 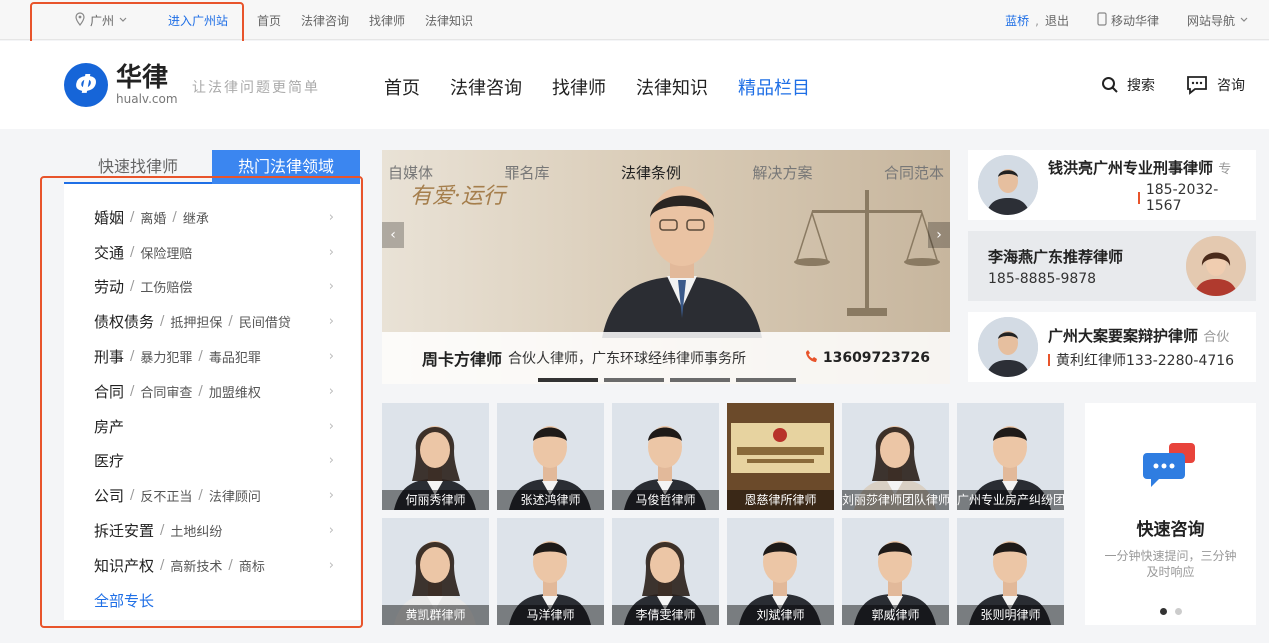 What do you see at coordinates (1102, 20) in the screenshot?
I see `phone-icon` at bounding box center [1102, 20].